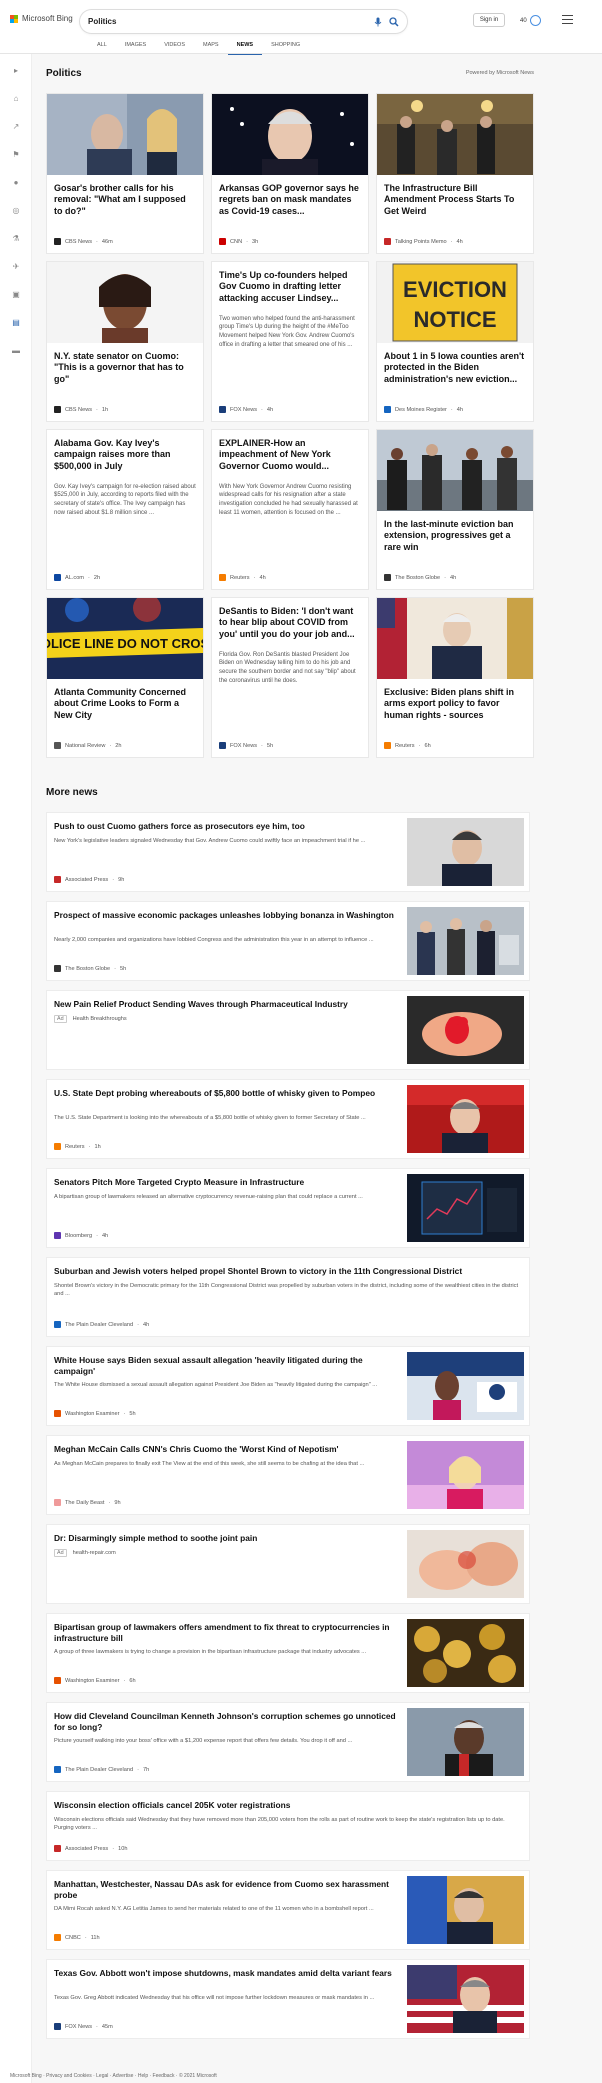 This screenshot has width=602, height=2083. I want to click on tab-all: ALL, so click(102, 47).